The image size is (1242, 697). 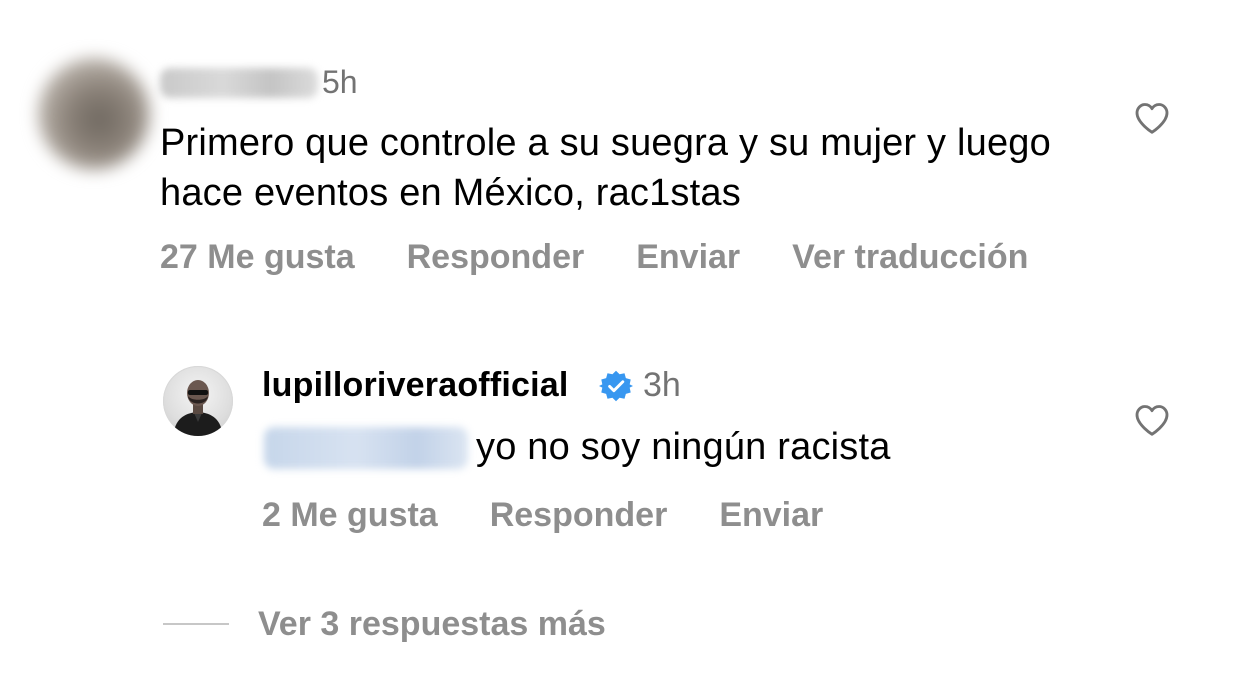 I want to click on see-translation-button: Ver traducción, so click(x=910, y=257).